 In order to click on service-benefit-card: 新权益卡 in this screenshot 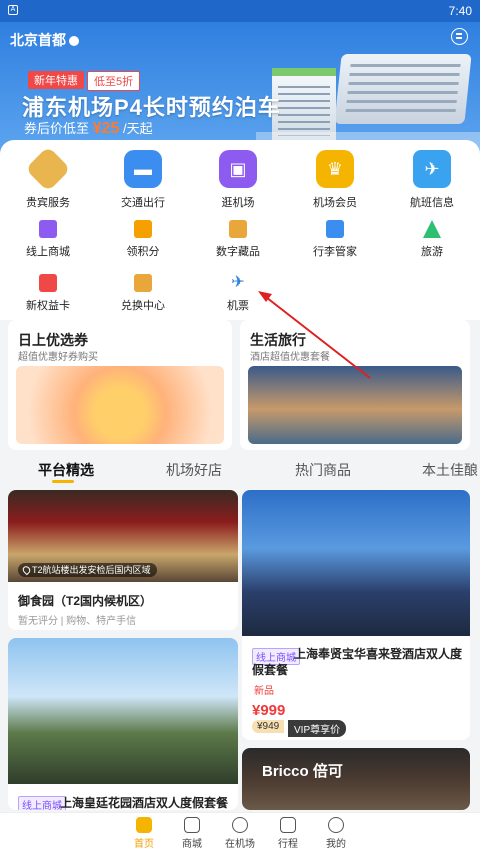, I will do `click(48, 293)`.